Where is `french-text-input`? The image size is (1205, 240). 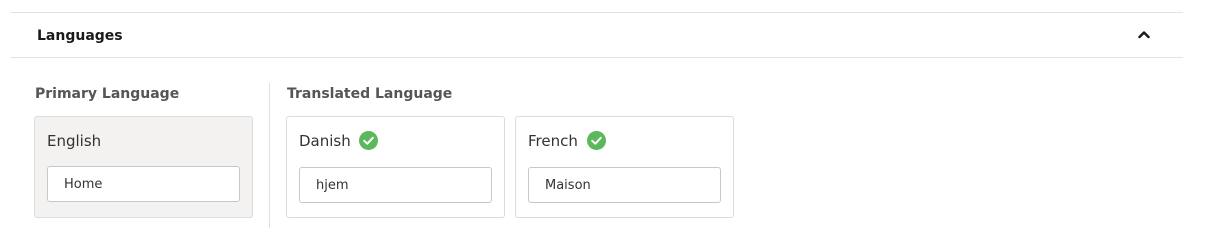 french-text-input is located at coordinates (624, 185).